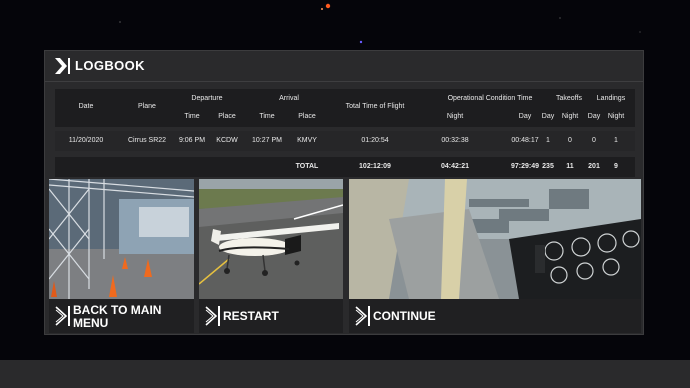 Image resolution: width=690 pixels, height=388 pixels. I want to click on back-label-line1: BACK TO MAIN, so click(117, 310).